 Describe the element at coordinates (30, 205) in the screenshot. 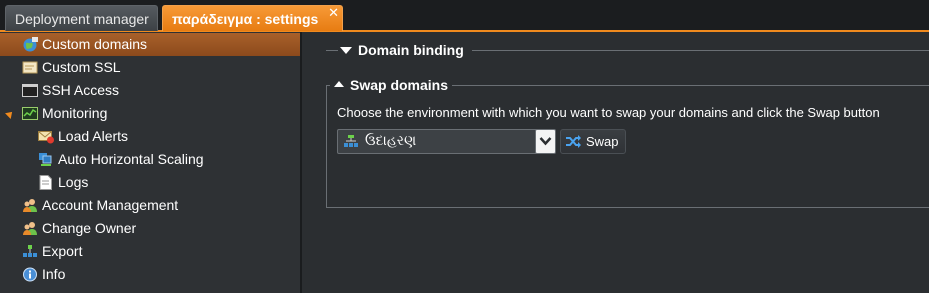

I see `users-icon` at that location.